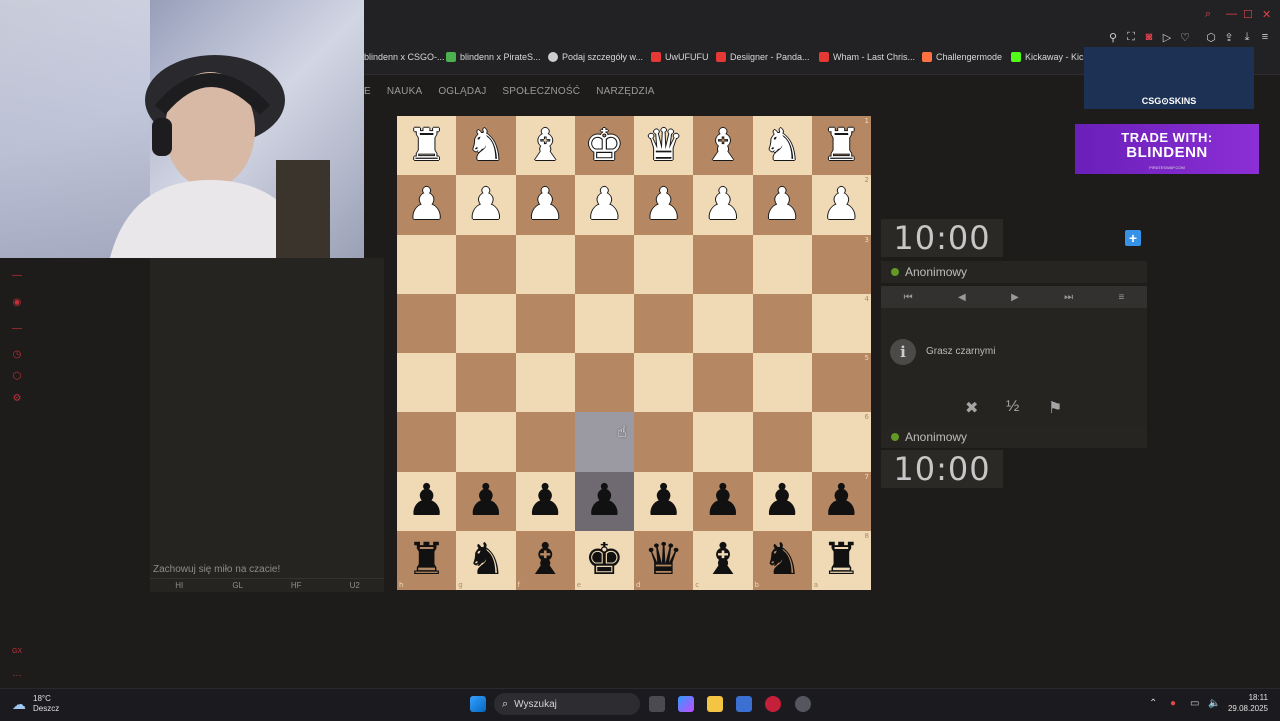 This screenshot has width=1280, height=721. What do you see at coordinates (545, 383) in the screenshot?
I see `square-f5` at bounding box center [545, 383].